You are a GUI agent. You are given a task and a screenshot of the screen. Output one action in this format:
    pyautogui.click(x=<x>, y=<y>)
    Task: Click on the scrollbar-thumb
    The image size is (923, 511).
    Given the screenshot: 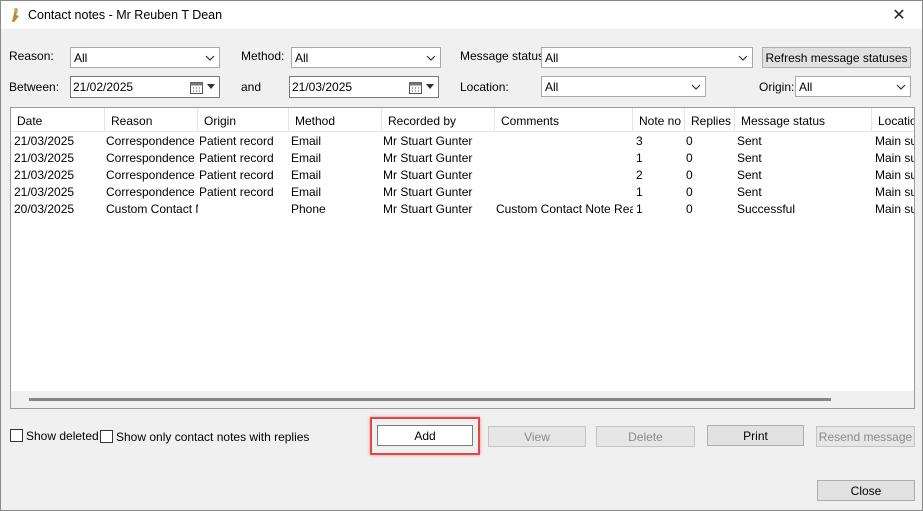 What is the action you would take?
    pyautogui.click(x=430, y=399)
    